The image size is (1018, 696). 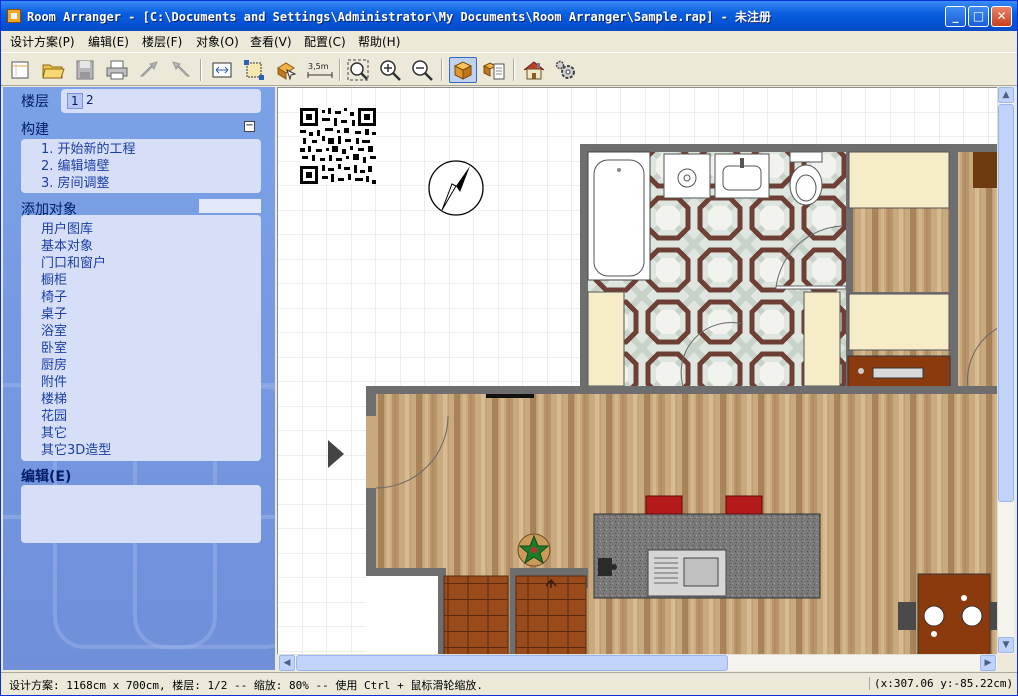 I want to click on wardrobe, so click(x=899, y=180).